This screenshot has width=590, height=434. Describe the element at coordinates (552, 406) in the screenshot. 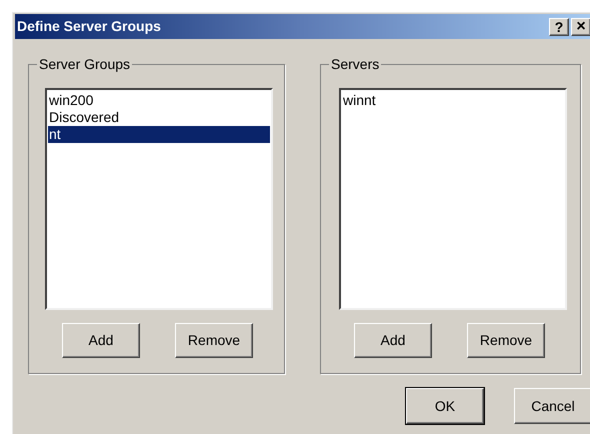

I see `cancel-button: Cancel` at that location.